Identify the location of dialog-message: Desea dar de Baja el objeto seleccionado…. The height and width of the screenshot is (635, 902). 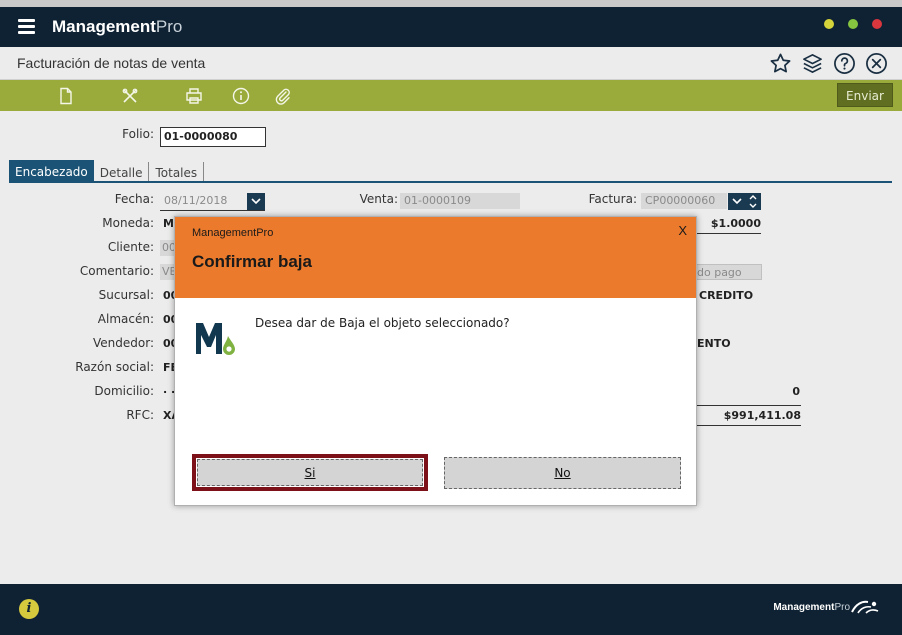
(382, 323).